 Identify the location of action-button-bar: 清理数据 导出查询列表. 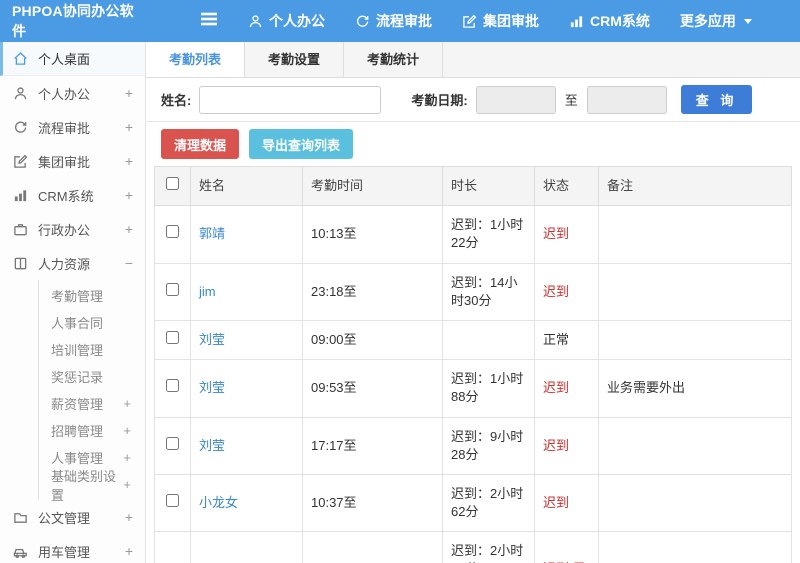
(473, 144).